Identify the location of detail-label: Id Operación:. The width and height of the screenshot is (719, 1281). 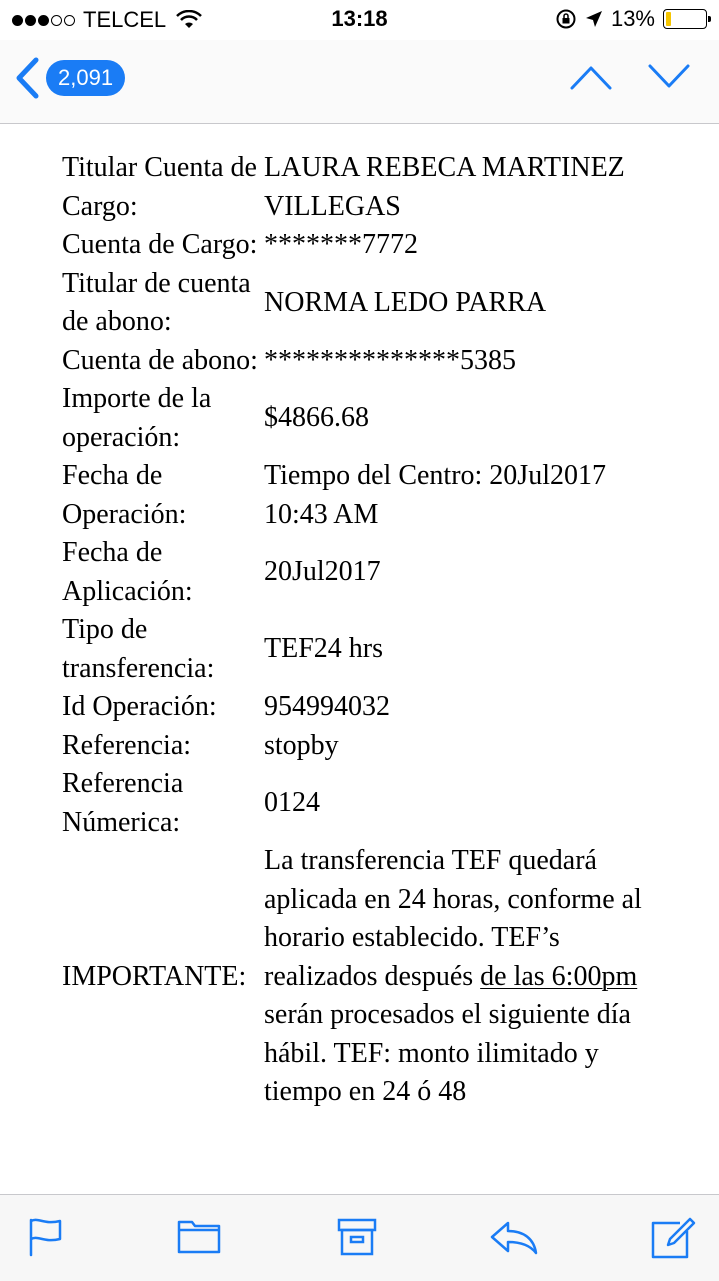
(139, 706).